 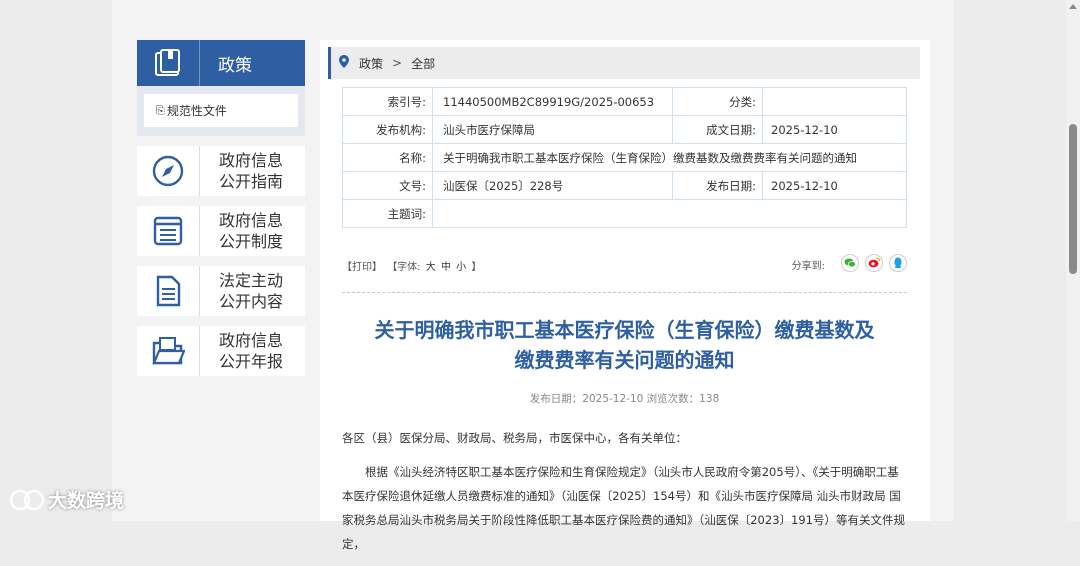 I want to click on table-row: 文号: 汕医保〔2025〕228号 发布日期: 2025-12-10, so click(x=624, y=185).